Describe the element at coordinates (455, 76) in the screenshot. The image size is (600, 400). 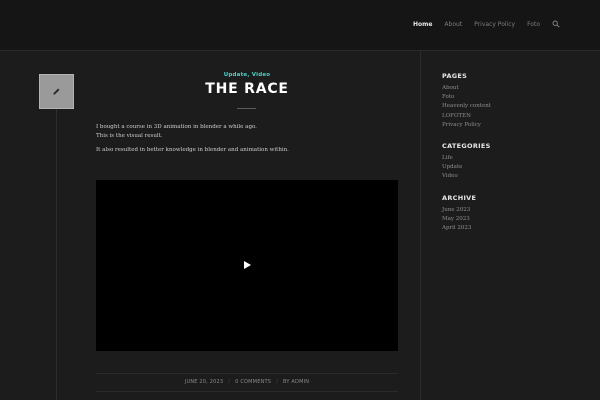
I see `widget-title: Pages` at that location.